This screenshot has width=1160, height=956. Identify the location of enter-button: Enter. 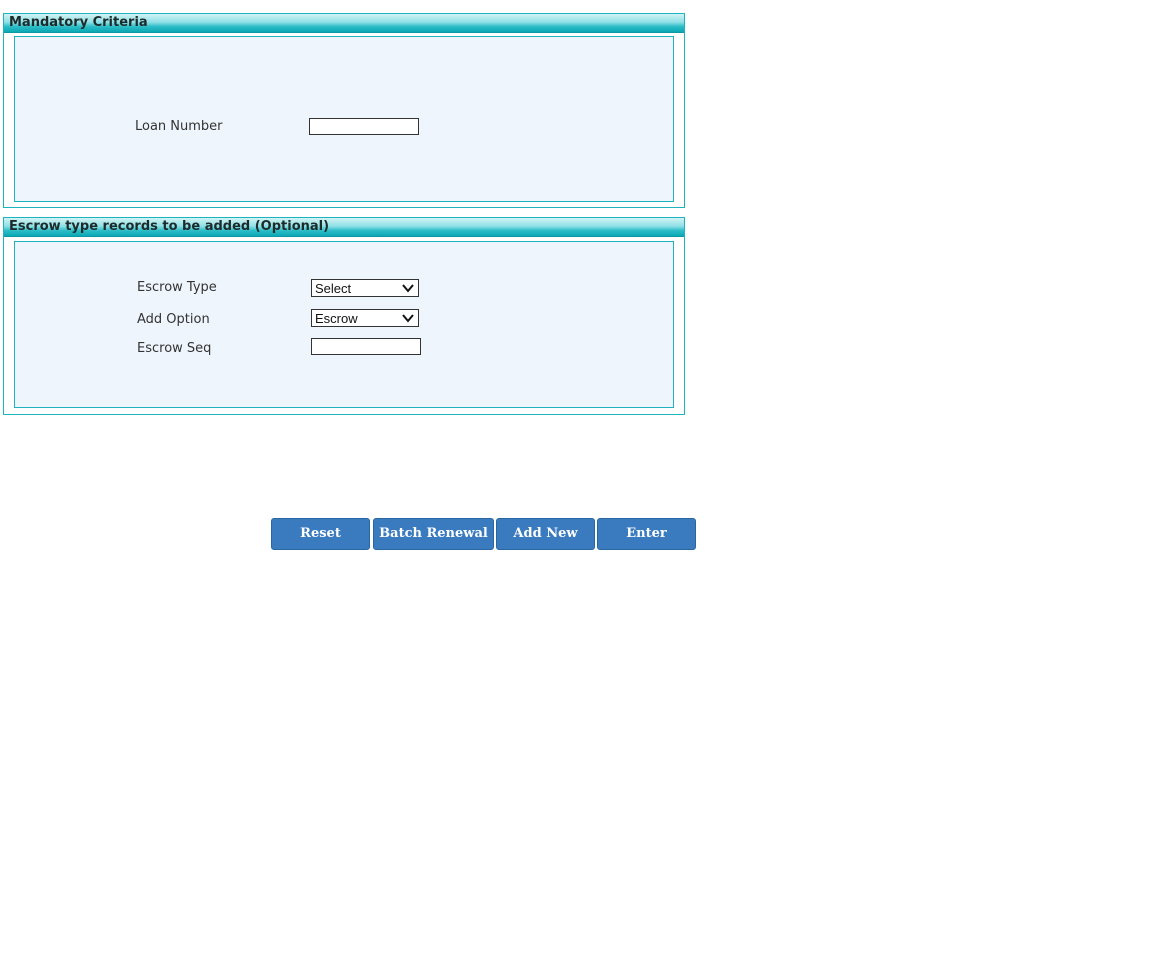
(646, 534).